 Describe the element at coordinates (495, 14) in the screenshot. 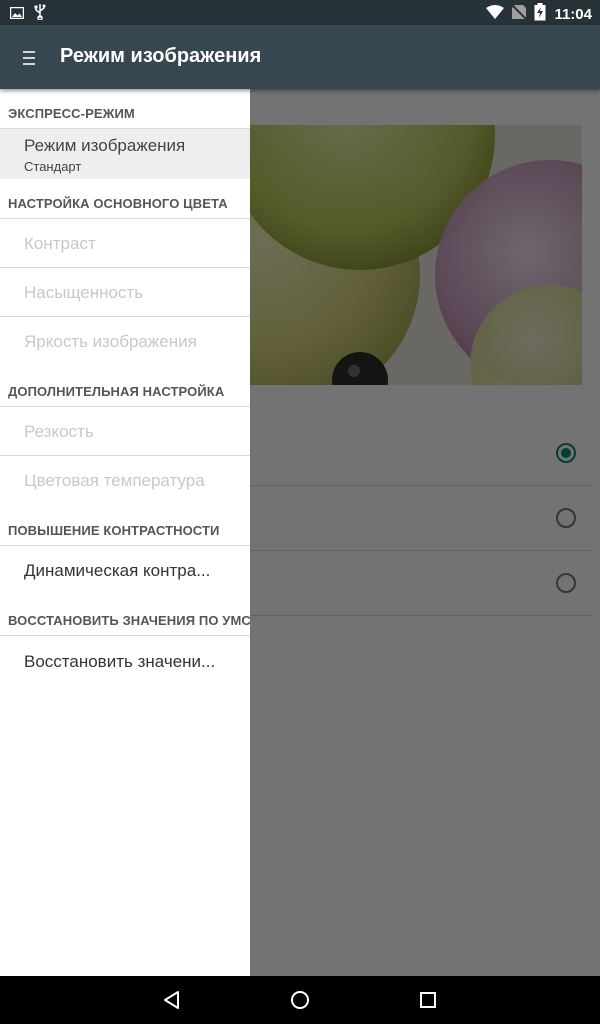

I see `wifi-icon` at that location.